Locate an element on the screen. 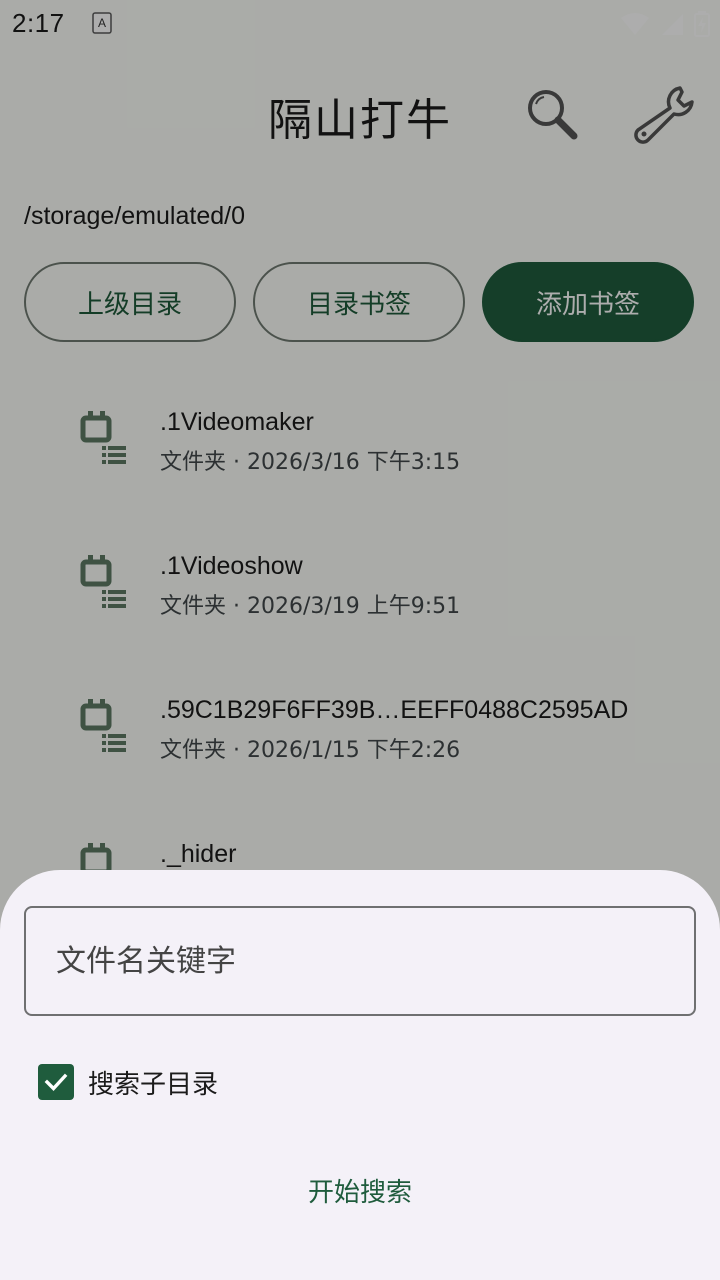  filename-keyword-input is located at coordinates (360, 961).